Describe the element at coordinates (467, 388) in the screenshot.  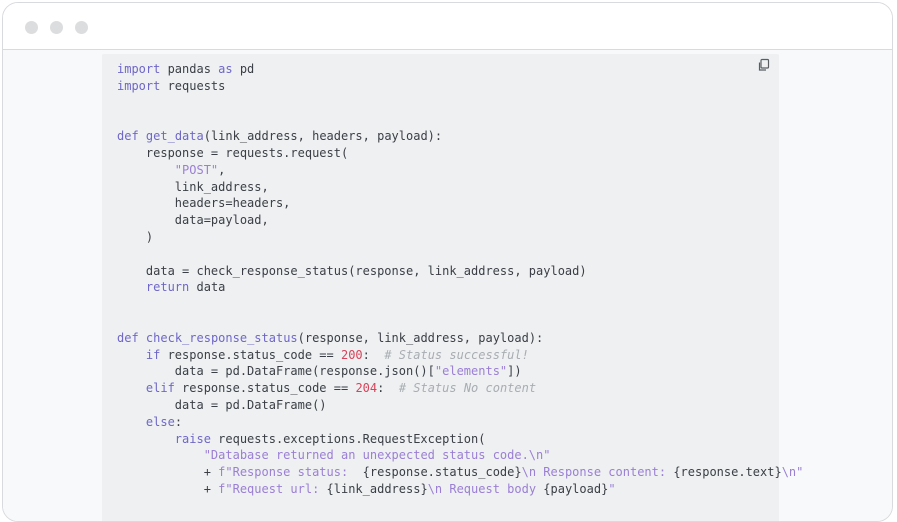
I see `code-token: # Status No content` at that location.